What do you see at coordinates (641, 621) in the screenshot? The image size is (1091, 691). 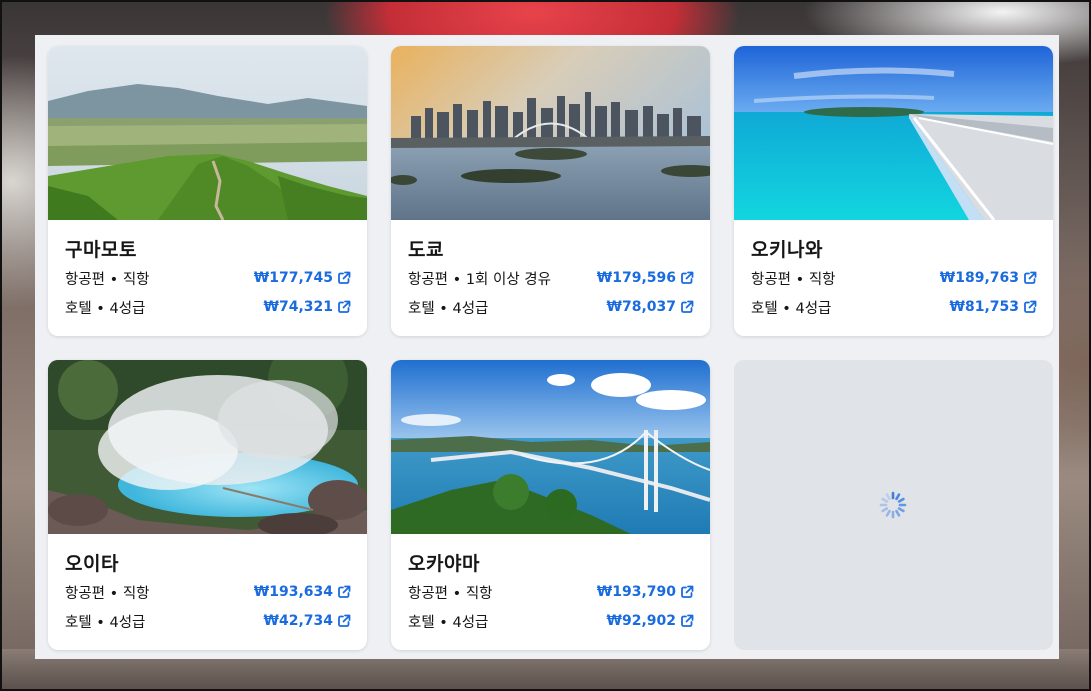 I see `hotel-price: ₩92,902` at bounding box center [641, 621].